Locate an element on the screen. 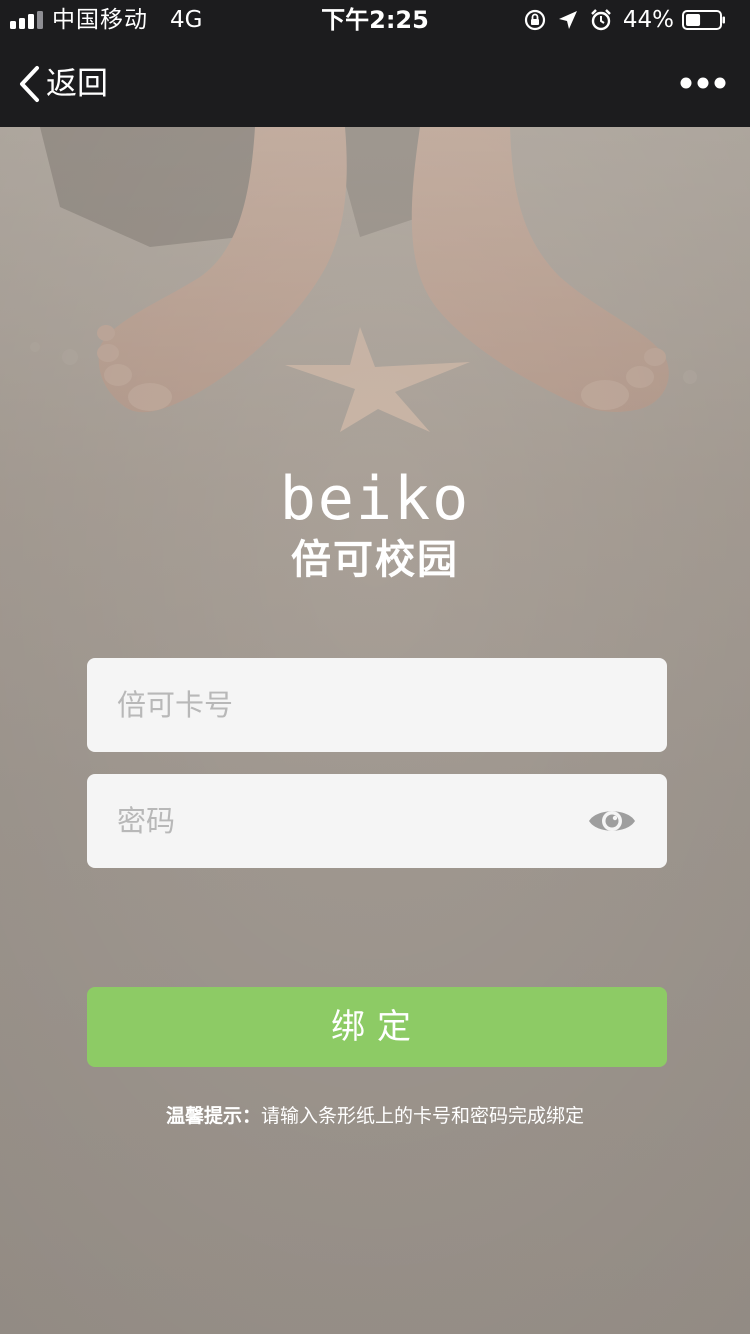 The width and height of the screenshot is (750, 1334). more-dots-icon is located at coordinates (703, 83).